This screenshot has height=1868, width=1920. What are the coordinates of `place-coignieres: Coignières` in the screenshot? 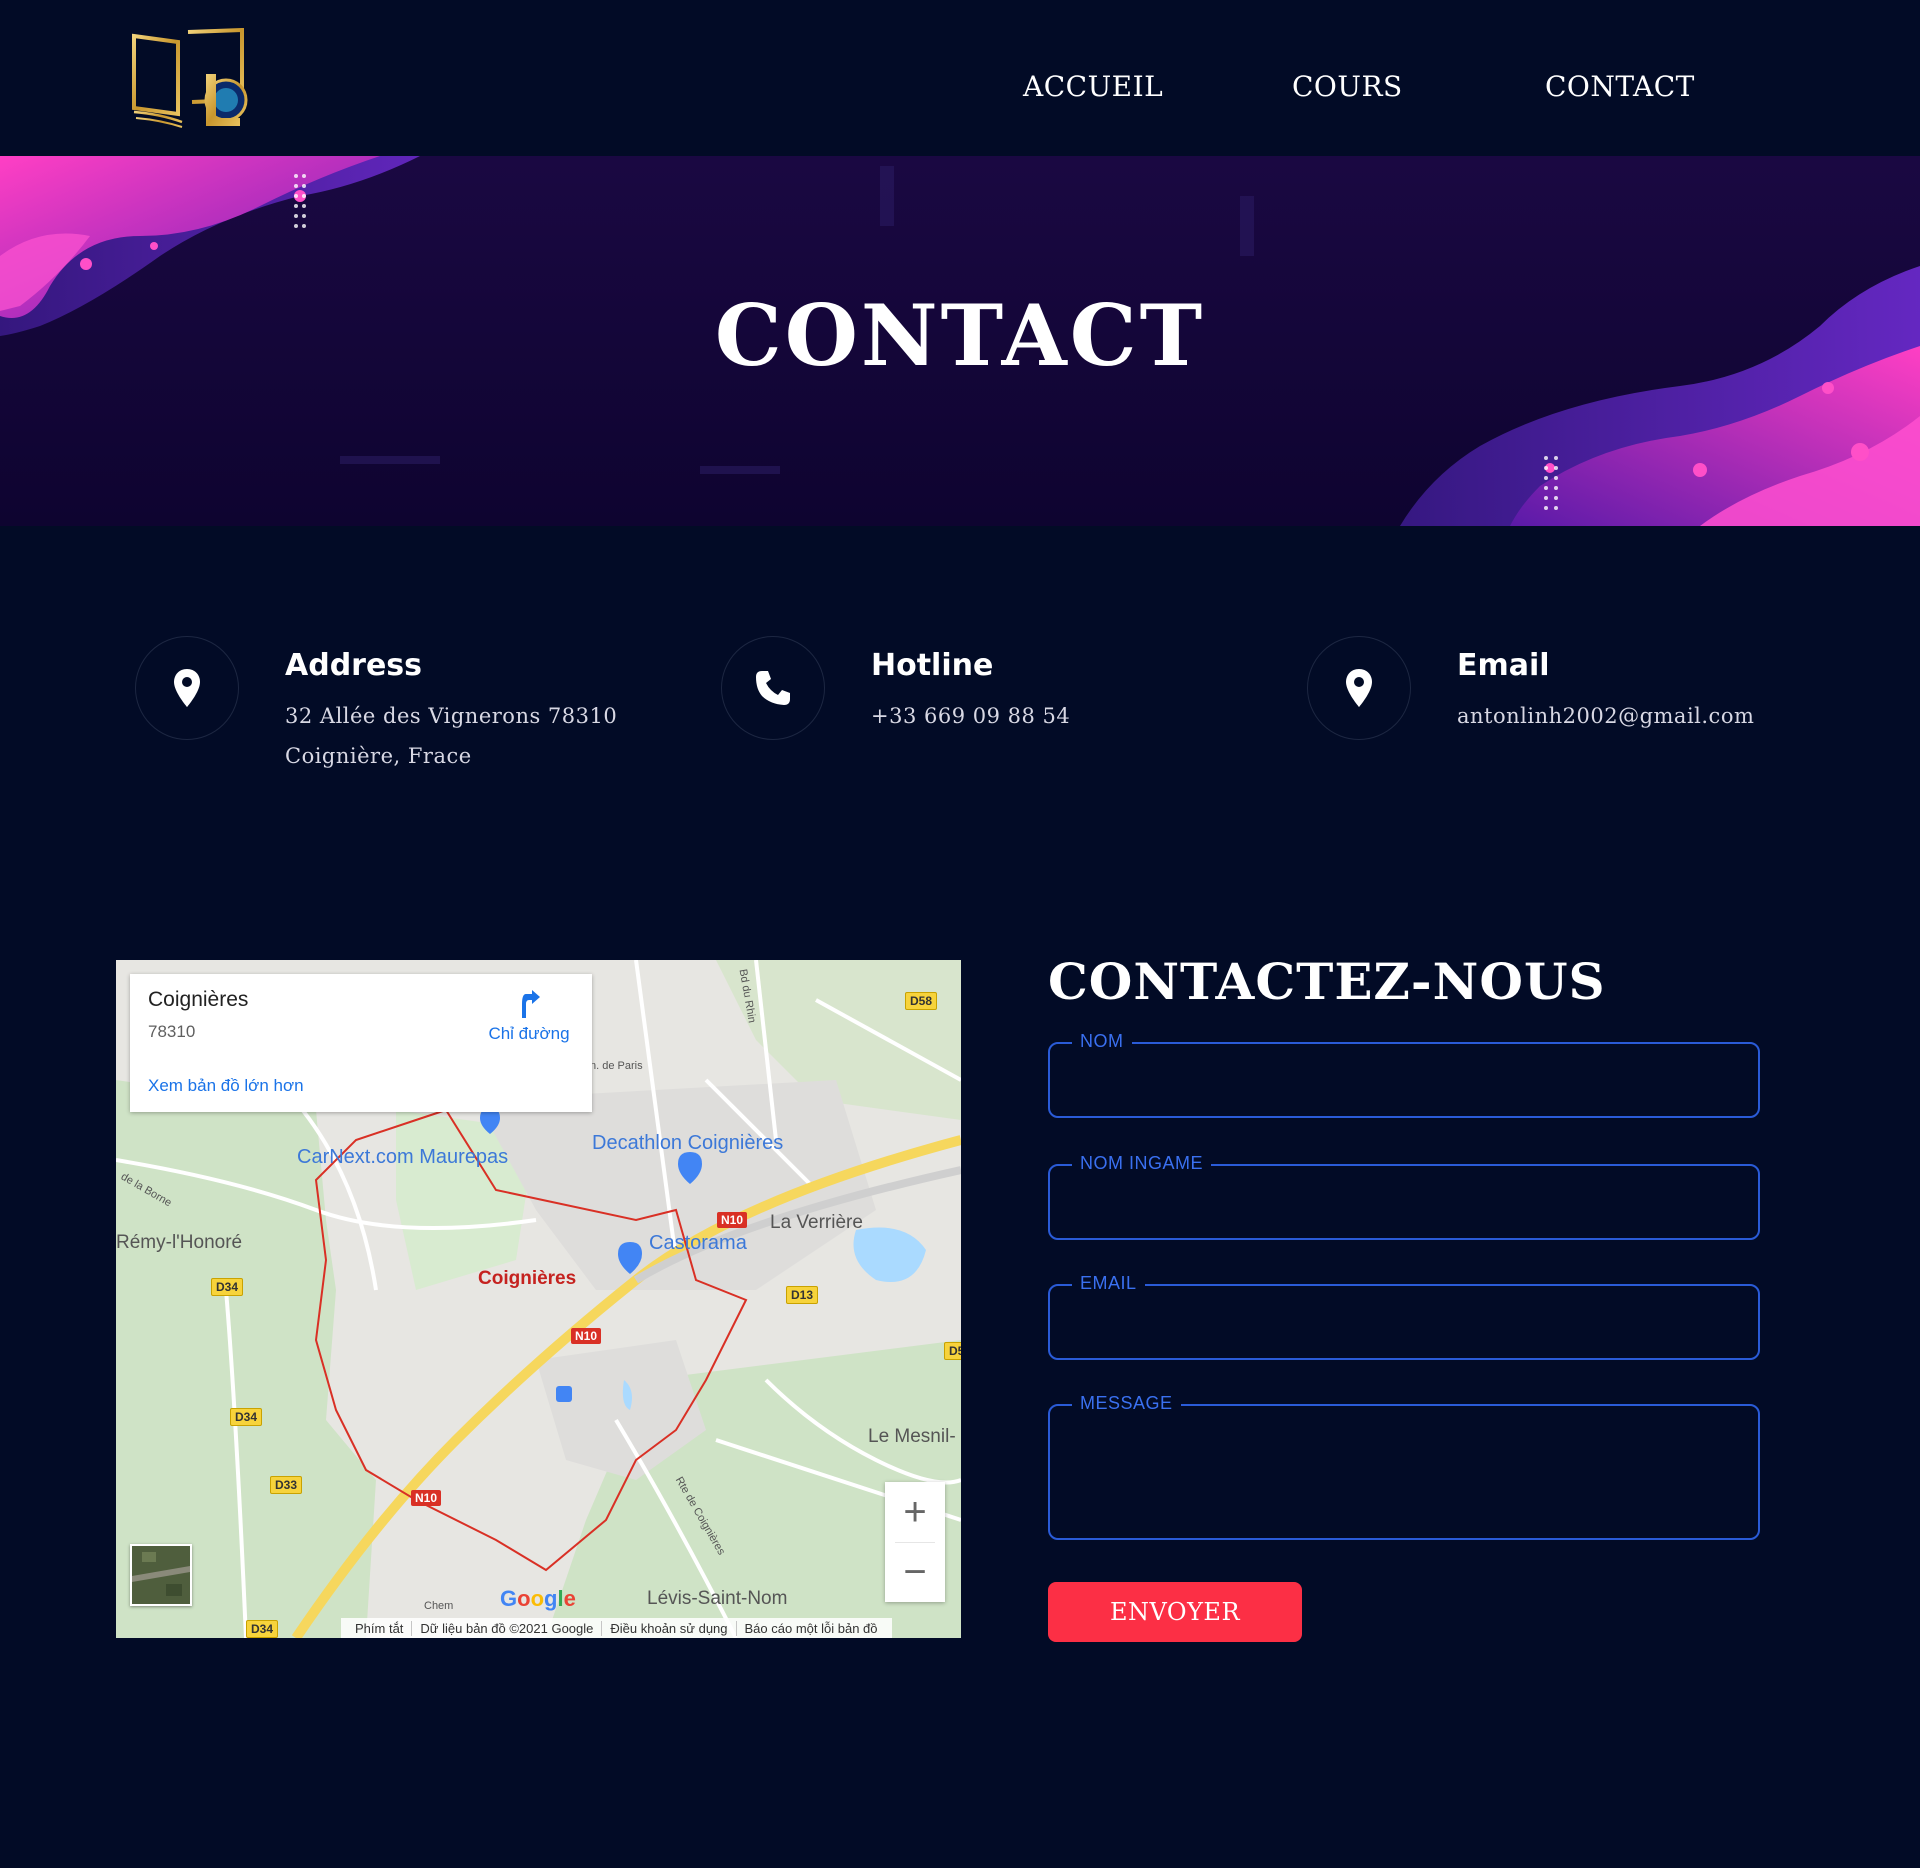 It's located at (527, 1278).